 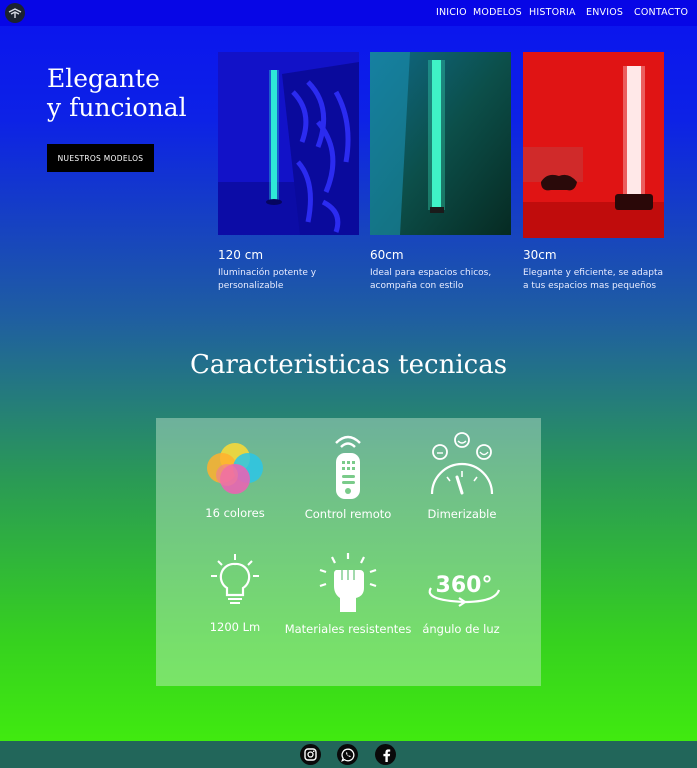 What do you see at coordinates (267, 279) in the screenshot?
I see `model-120cm-description: Iluminación potente y personalizable` at bounding box center [267, 279].